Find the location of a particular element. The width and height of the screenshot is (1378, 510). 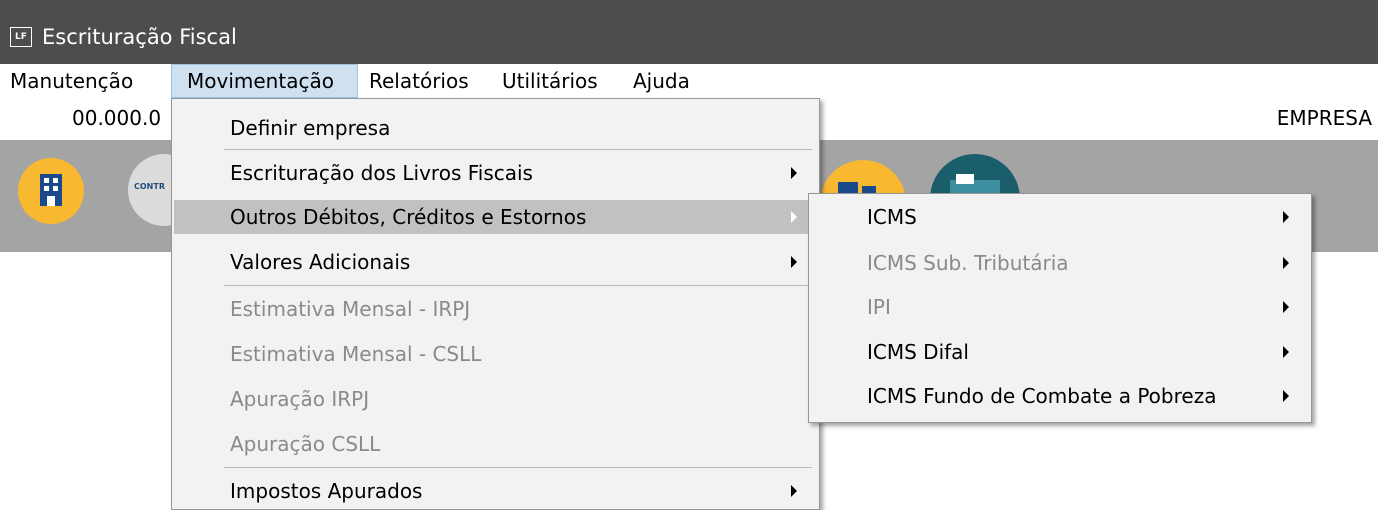

empresa-toolbar-button is located at coordinates (51, 191).